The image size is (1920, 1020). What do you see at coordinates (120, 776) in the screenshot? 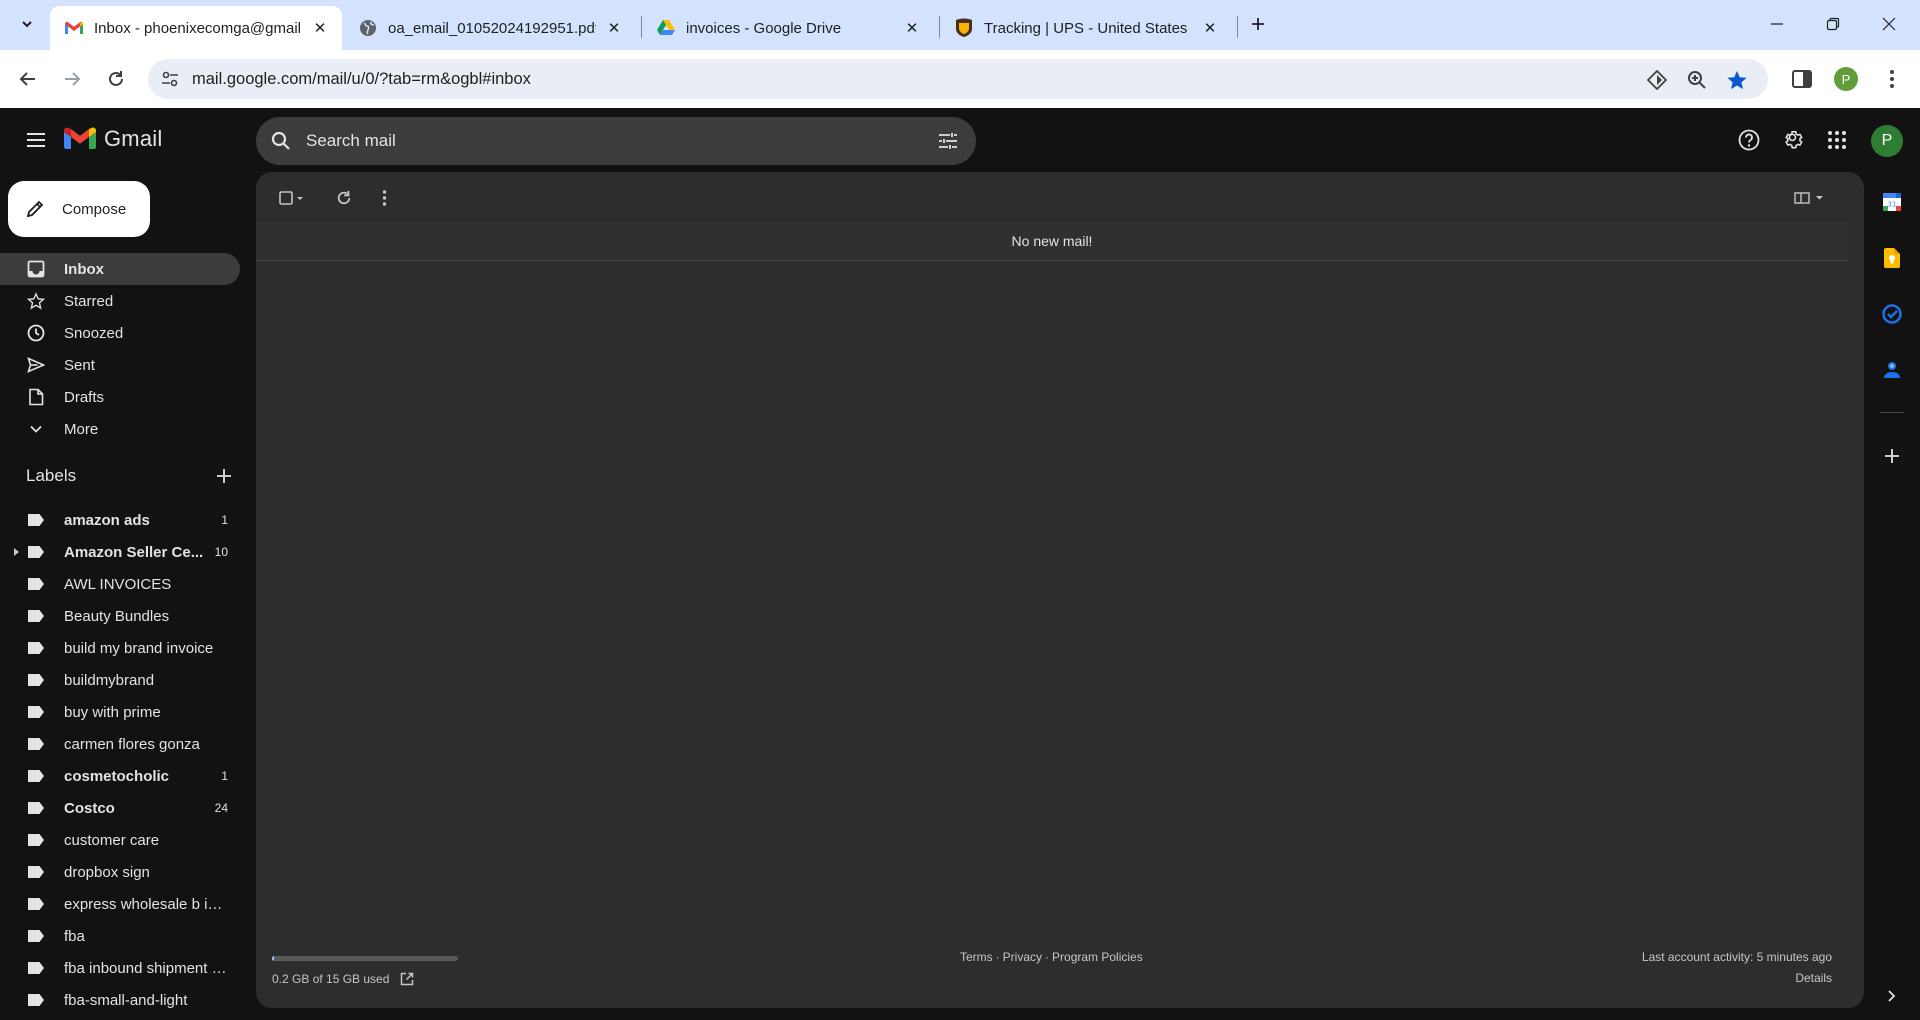
I see `label-item: cosmetocholic 1` at bounding box center [120, 776].